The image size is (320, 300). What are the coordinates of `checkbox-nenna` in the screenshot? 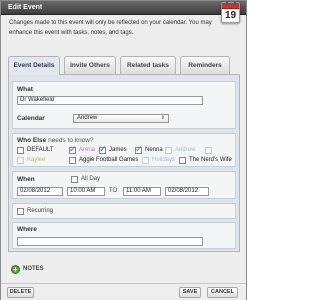 It's located at (139, 149).